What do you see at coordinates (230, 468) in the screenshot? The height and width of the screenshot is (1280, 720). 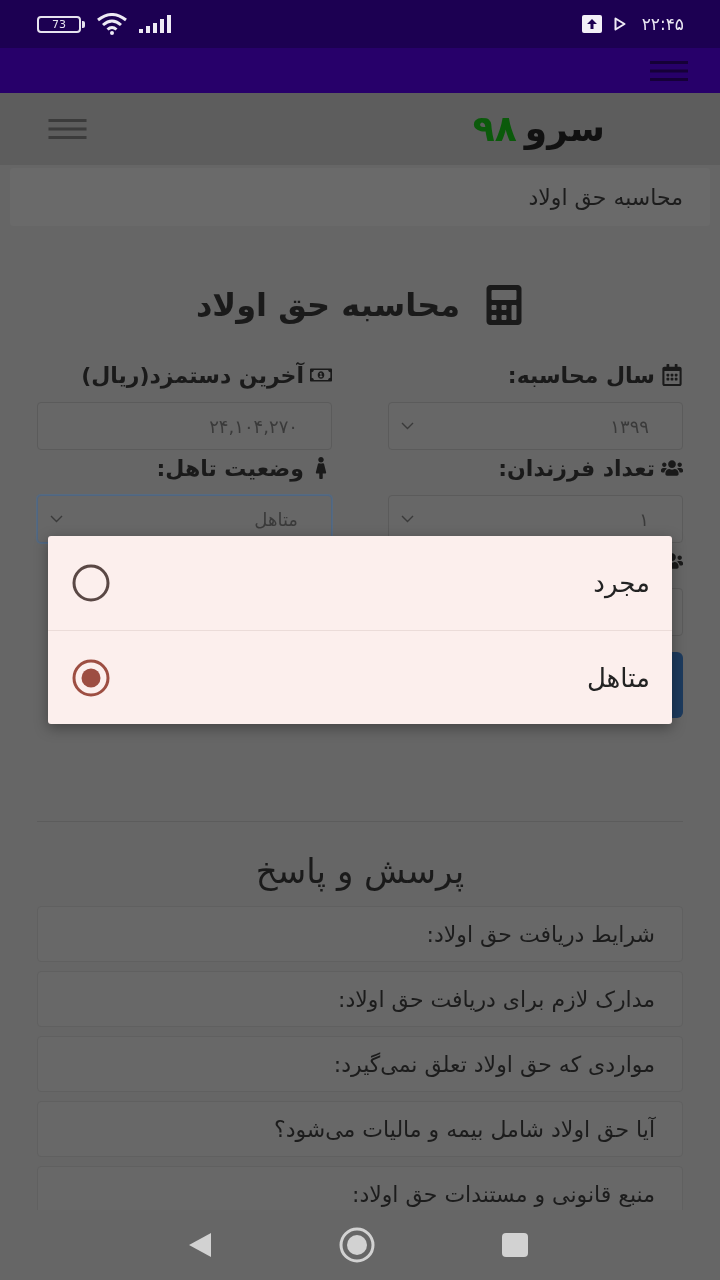 I see `field-label: وضعیت تاهل:` at bounding box center [230, 468].